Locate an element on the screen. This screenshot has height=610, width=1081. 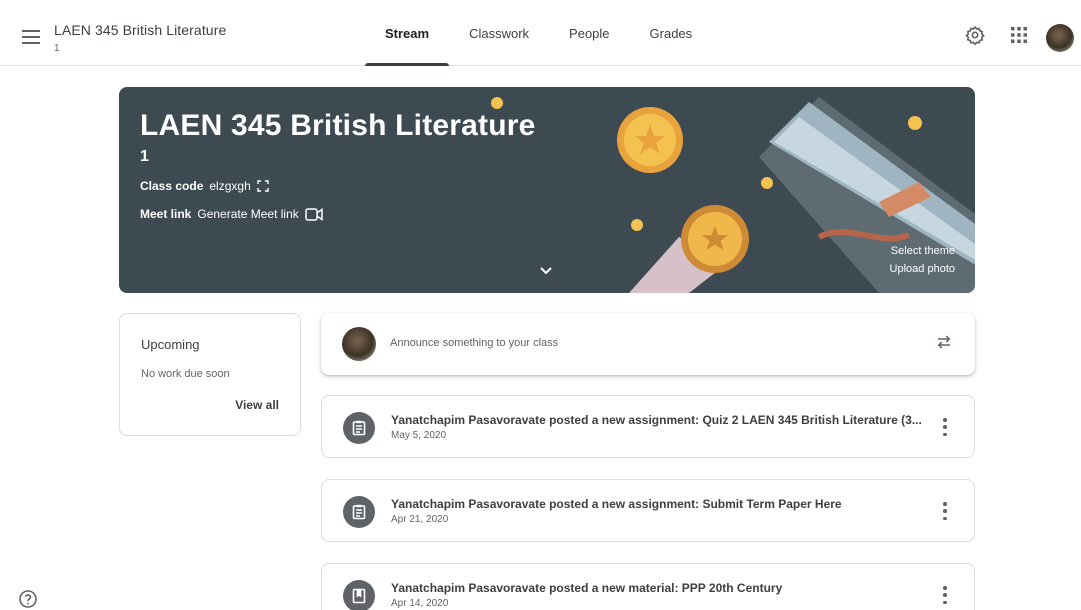
tab-stream: Stream is located at coordinates (407, 33).